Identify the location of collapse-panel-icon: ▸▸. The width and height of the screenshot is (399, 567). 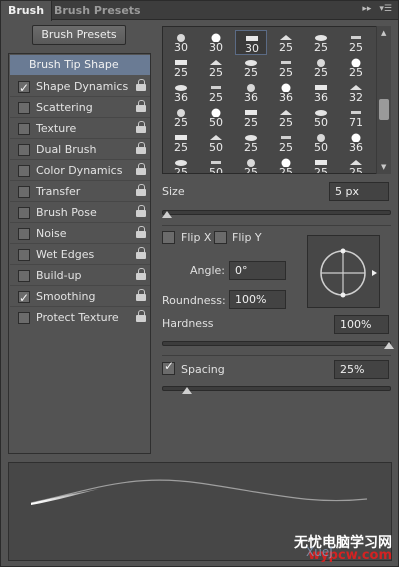
(366, 9).